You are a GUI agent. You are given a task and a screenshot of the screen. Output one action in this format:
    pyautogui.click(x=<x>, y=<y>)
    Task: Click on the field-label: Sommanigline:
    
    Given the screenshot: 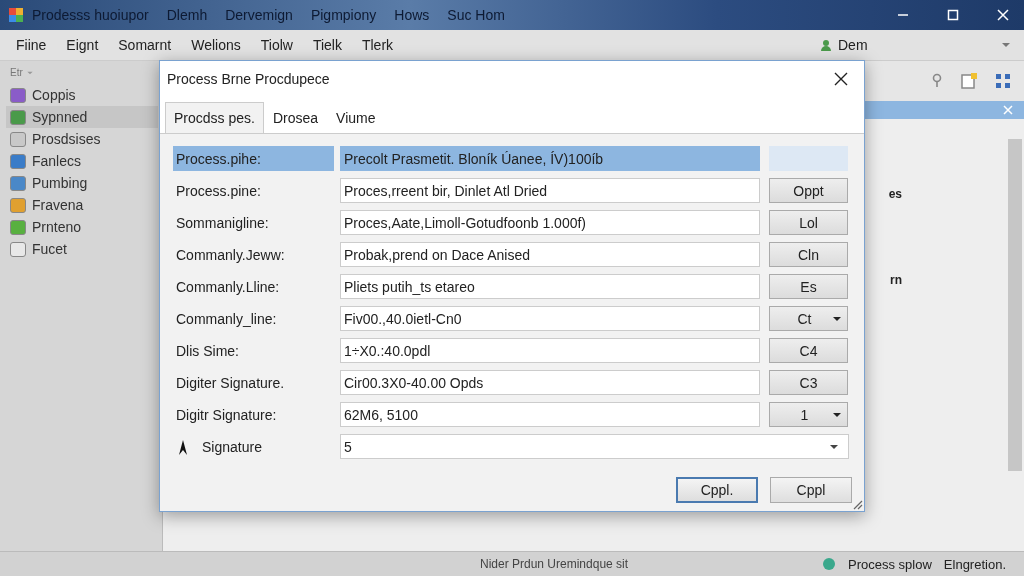 What is the action you would take?
    pyautogui.click(x=222, y=223)
    